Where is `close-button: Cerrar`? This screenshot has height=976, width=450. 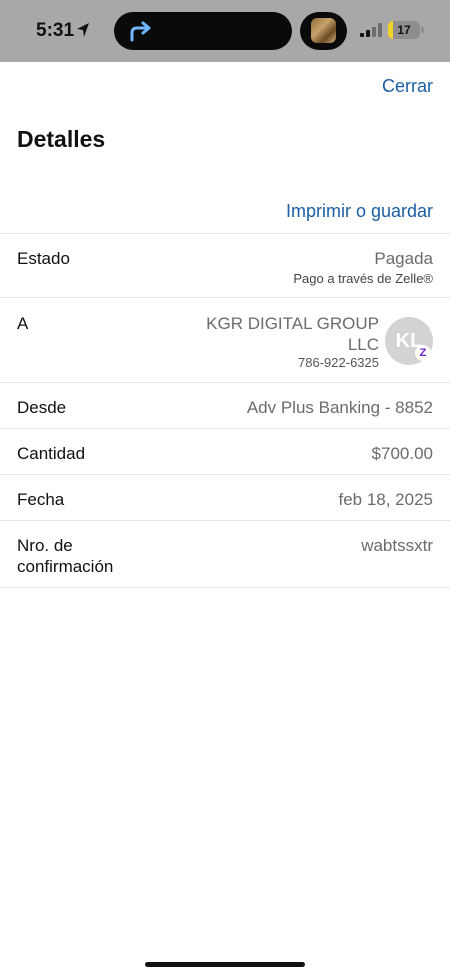
close-button: Cerrar is located at coordinates (407, 86).